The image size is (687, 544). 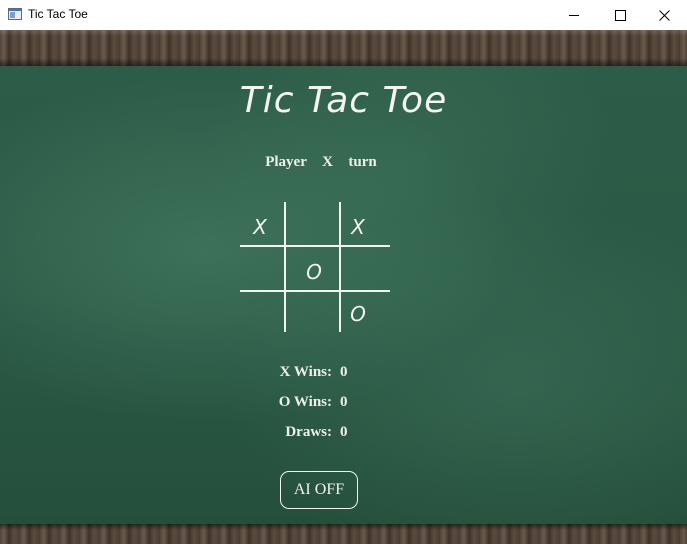 I want to click on o-wins-label: O Wins:, so click(x=305, y=402).